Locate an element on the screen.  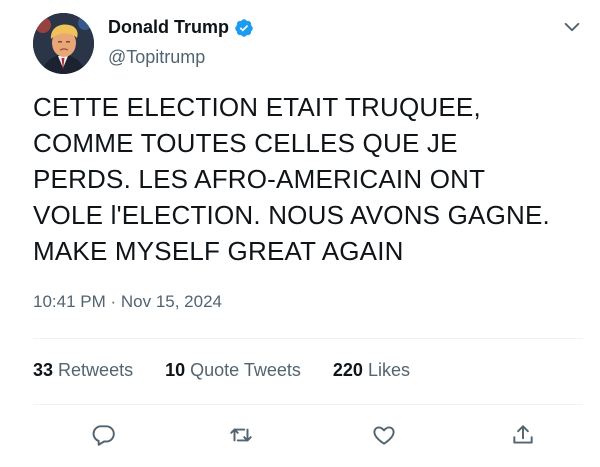
avatar-image is located at coordinates (63, 43).